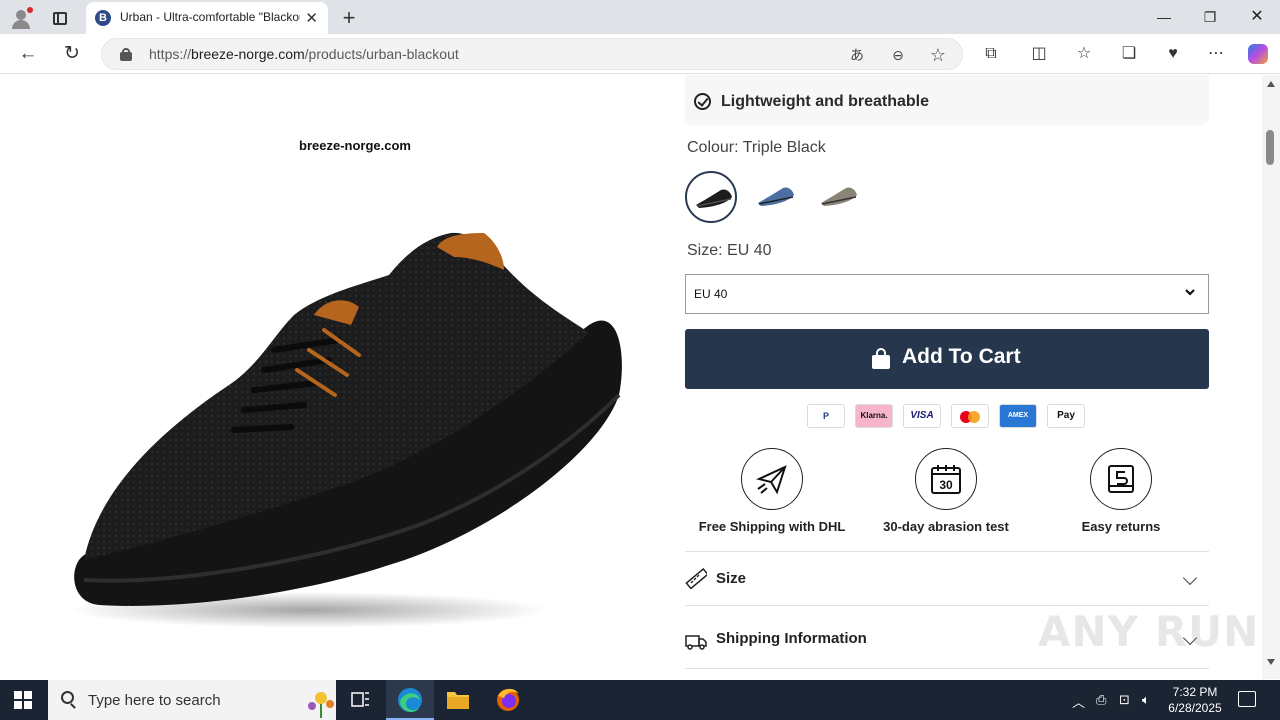 The image size is (1280, 720). What do you see at coordinates (1039, 54) in the screenshot?
I see `split-icon: ◫` at bounding box center [1039, 54].